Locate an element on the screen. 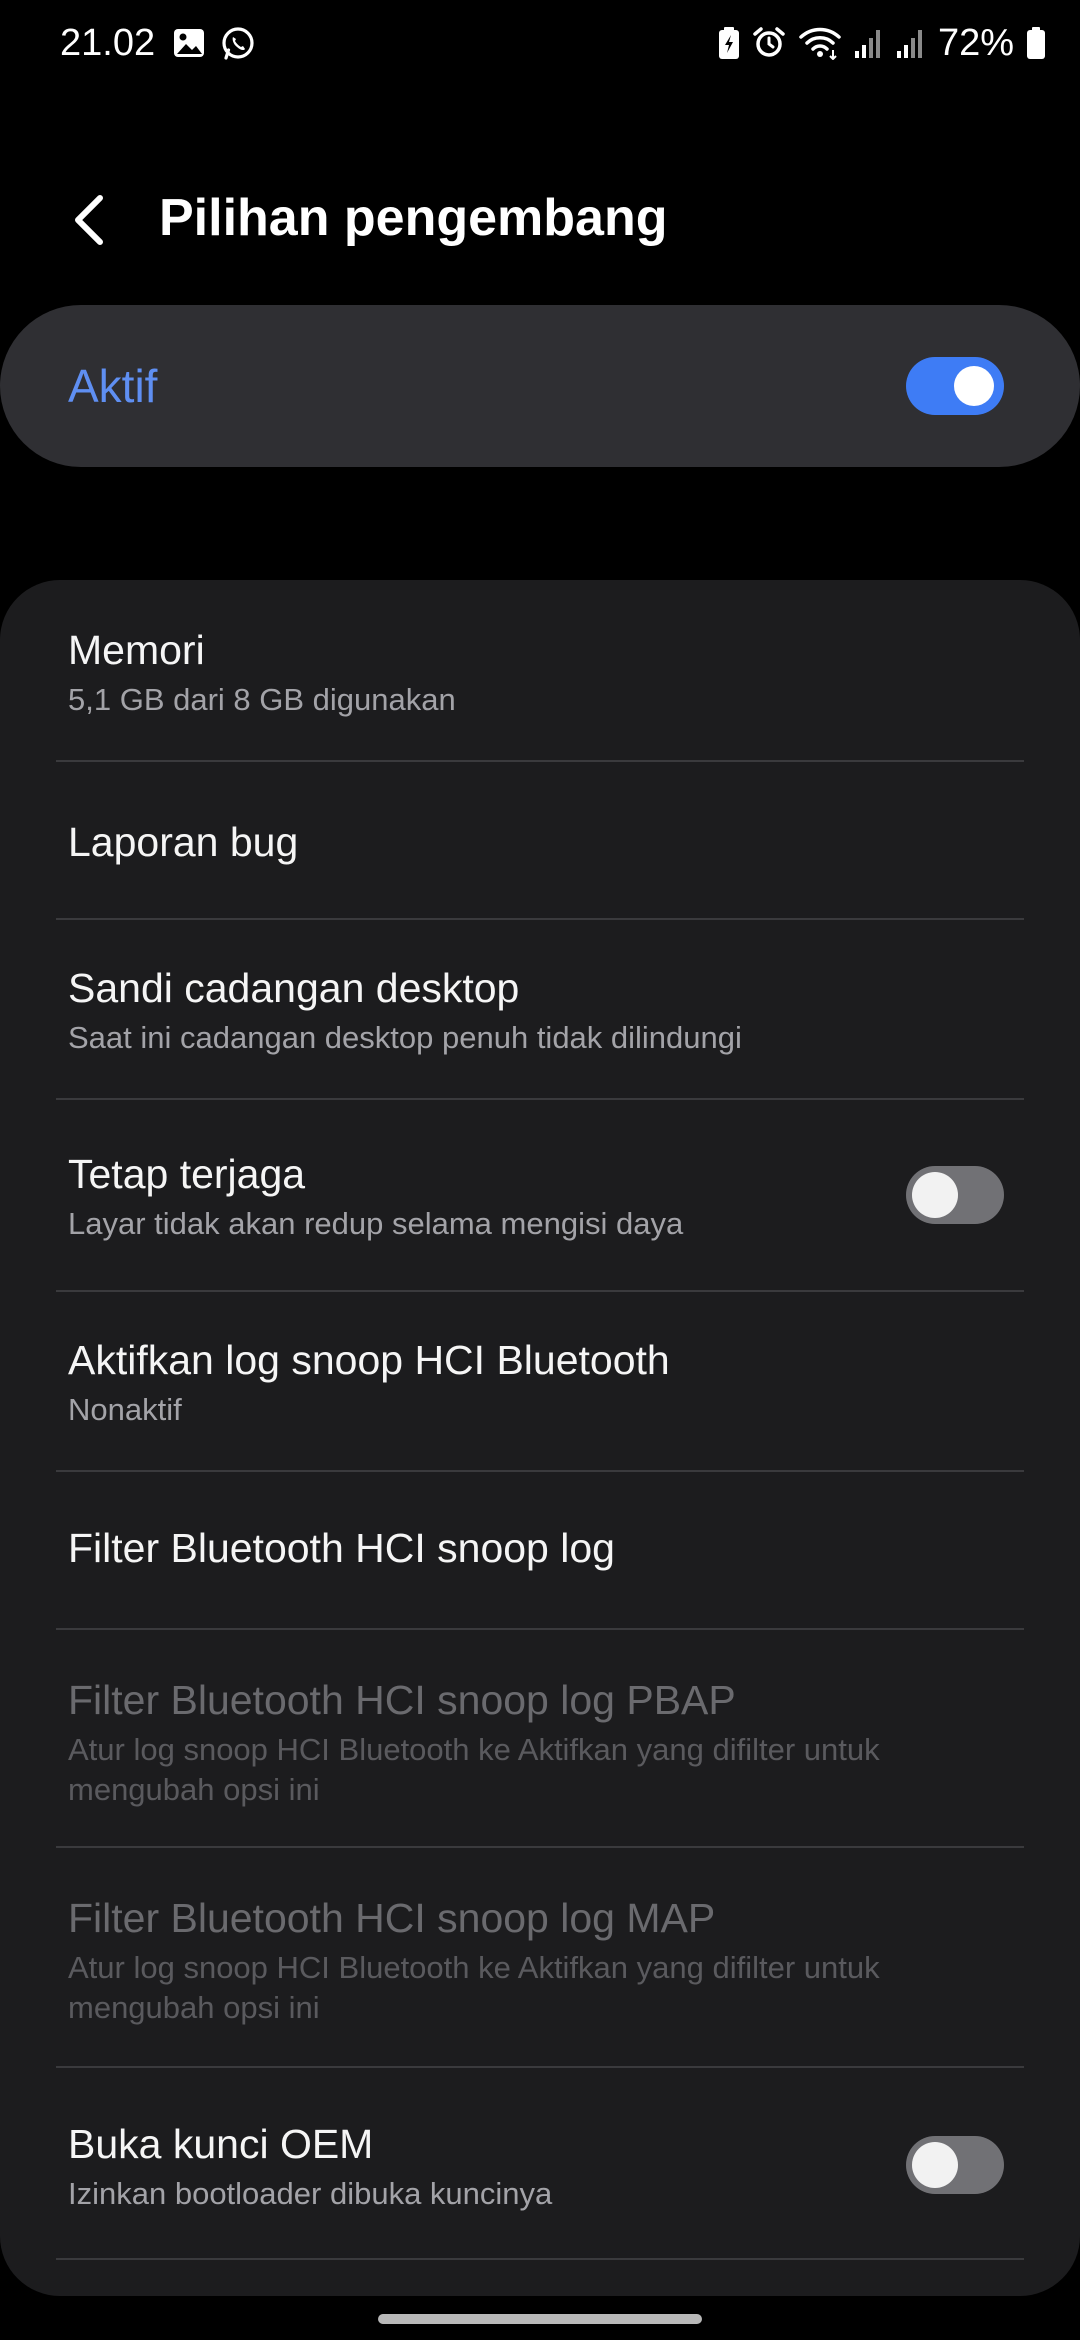  gallery-icon is located at coordinates (189, 43).